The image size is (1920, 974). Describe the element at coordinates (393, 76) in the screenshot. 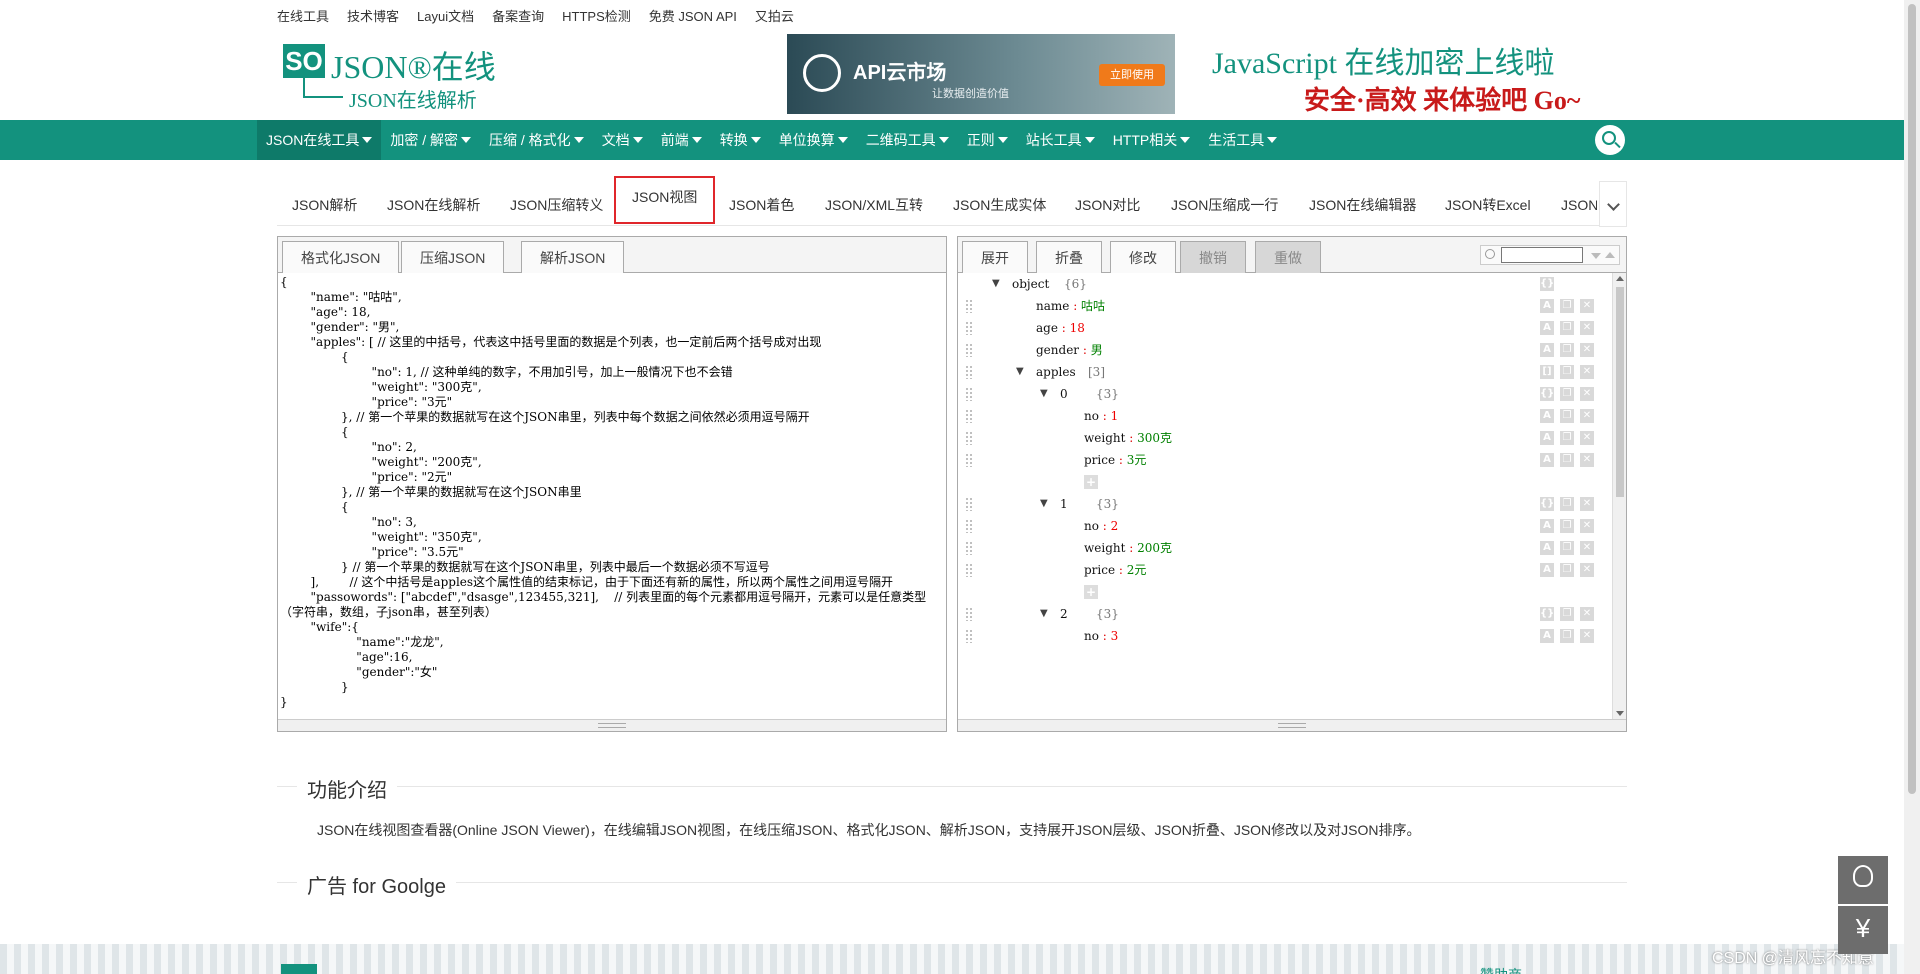

I see `site-logo: SO JSON®在线 JSON在线解析` at that location.